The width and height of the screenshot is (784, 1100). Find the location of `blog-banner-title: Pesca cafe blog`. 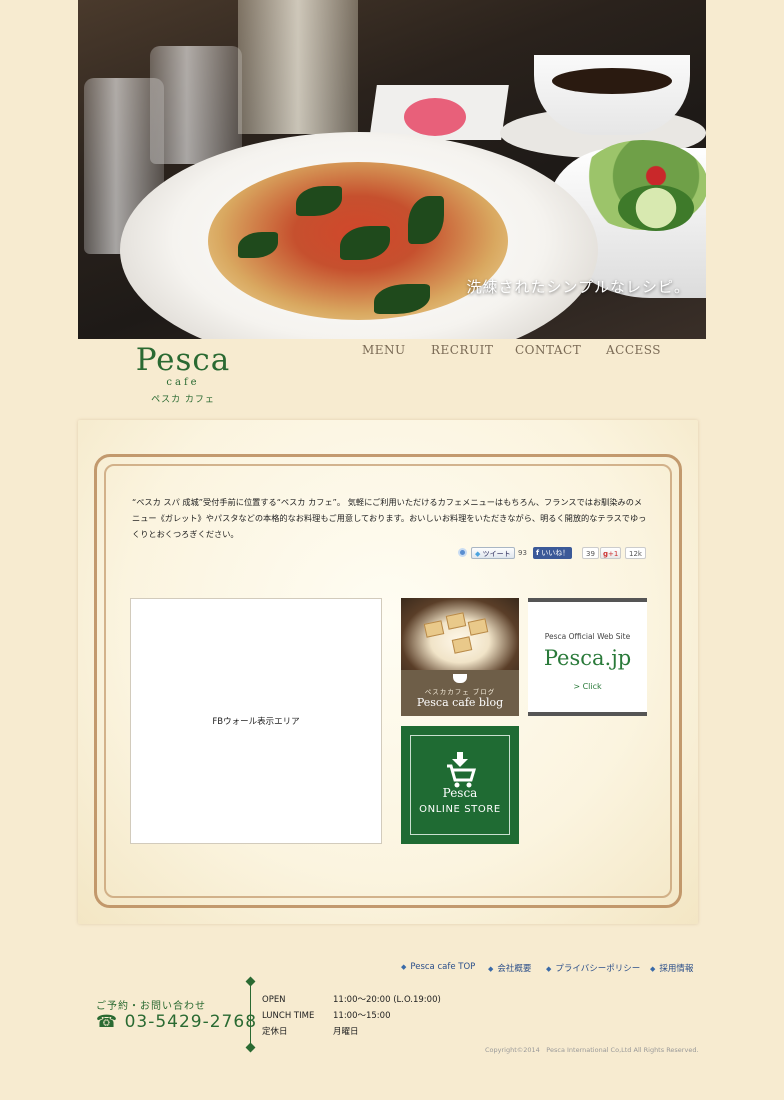

blog-banner-title: Pesca cafe blog is located at coordinates (460, 702).